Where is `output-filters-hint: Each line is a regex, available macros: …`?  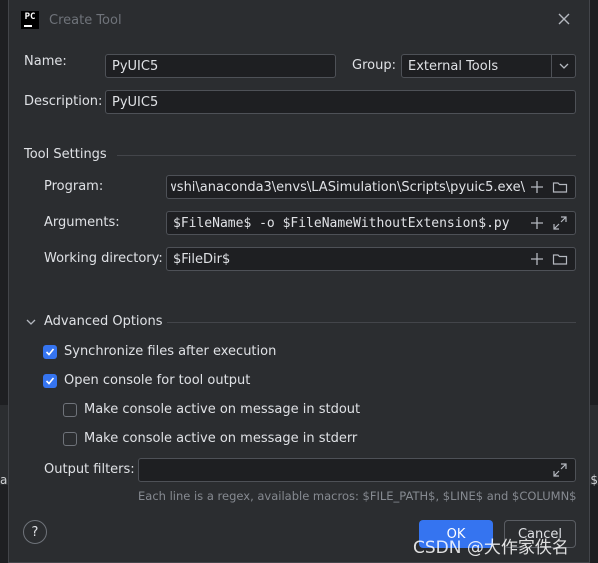
output-filters-hint: Each line is a regex, available macros: … is located at coordinates (357, 496).